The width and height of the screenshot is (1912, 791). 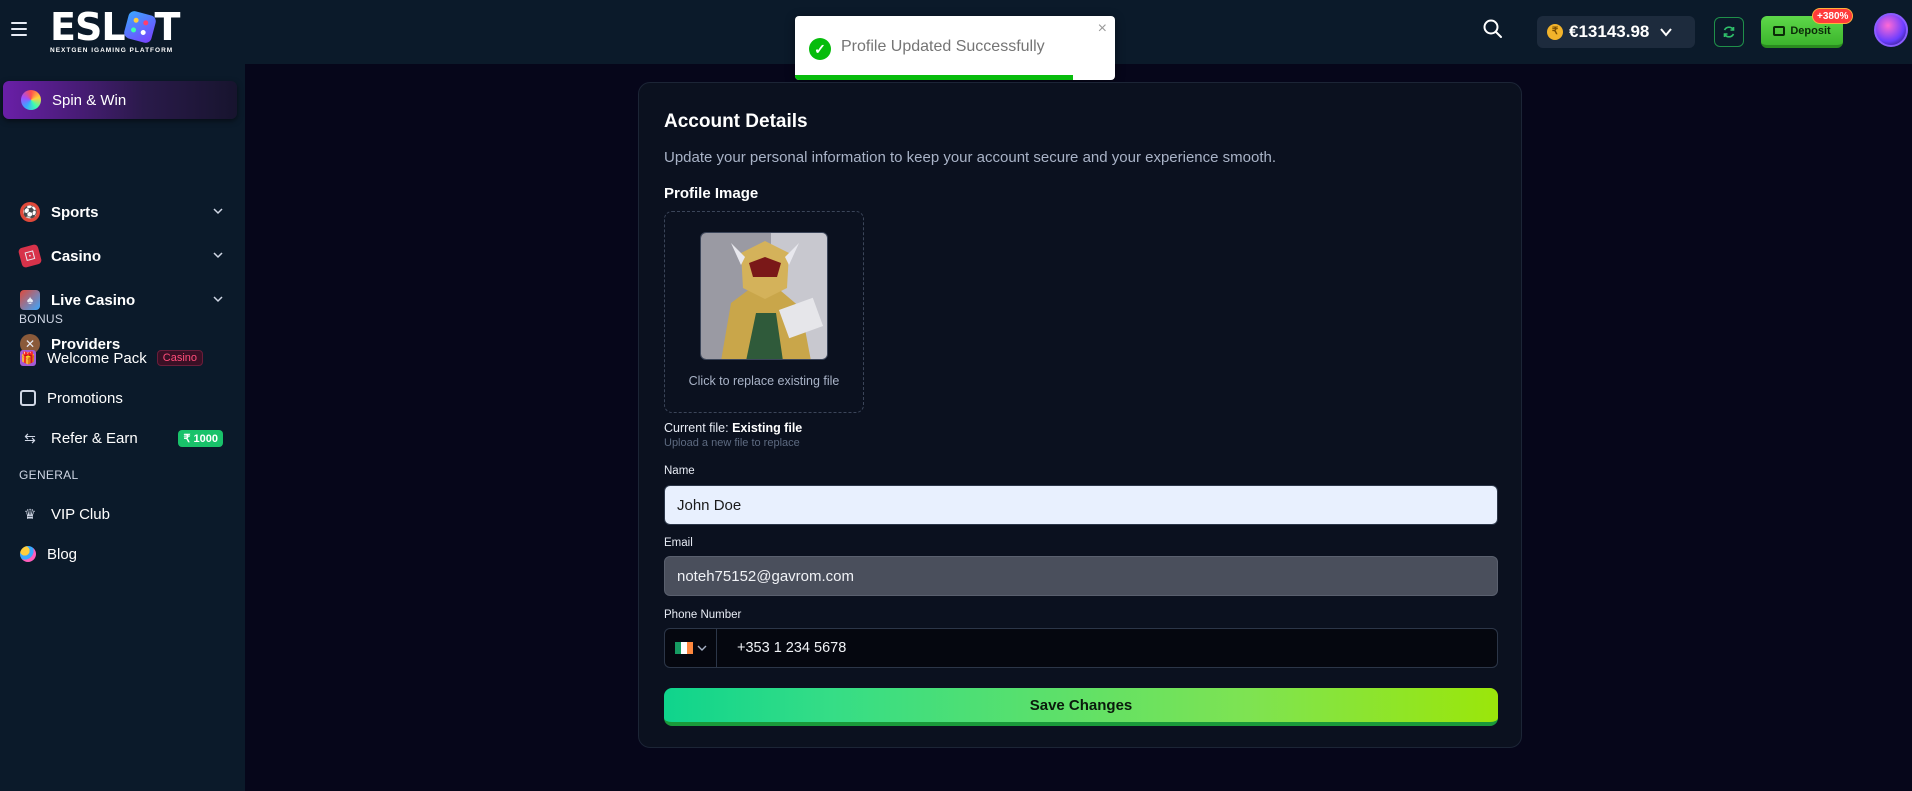 What do you see at coordinates (180, 358) in the screenshot?
I see `casino-tag: Casino` at bounding box center [180, 358].